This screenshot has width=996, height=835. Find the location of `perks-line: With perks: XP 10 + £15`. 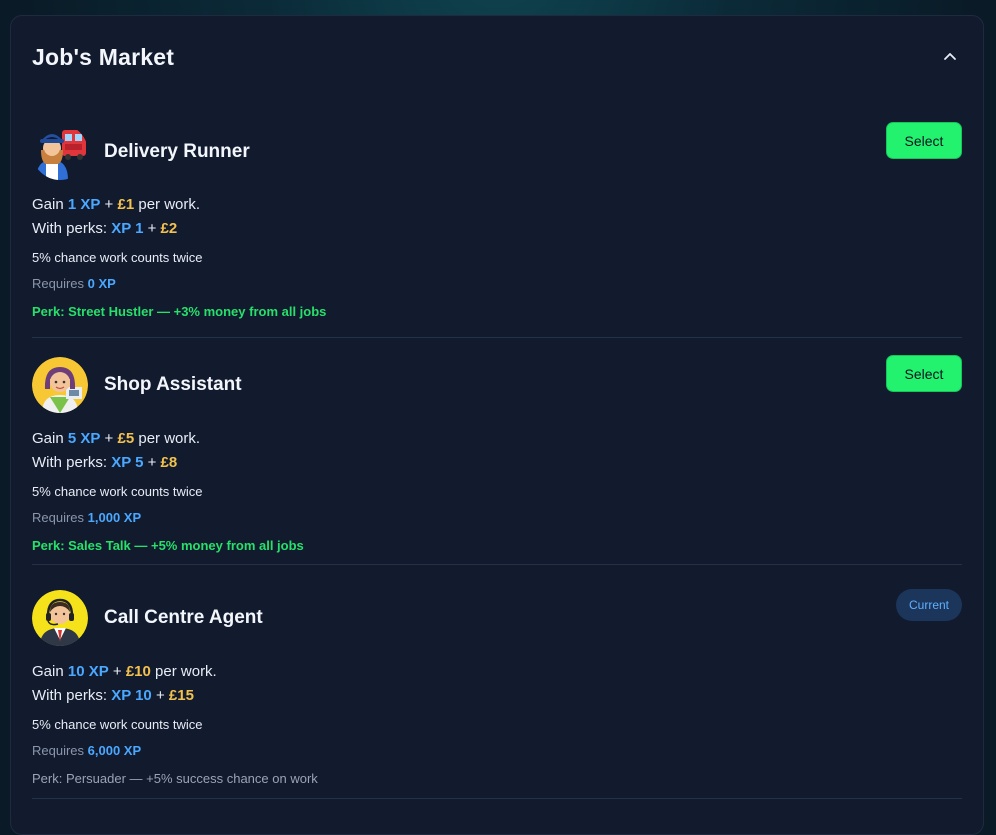

perks-line: With perks: XP 10 + £15 is located at coordinates (113, 695).